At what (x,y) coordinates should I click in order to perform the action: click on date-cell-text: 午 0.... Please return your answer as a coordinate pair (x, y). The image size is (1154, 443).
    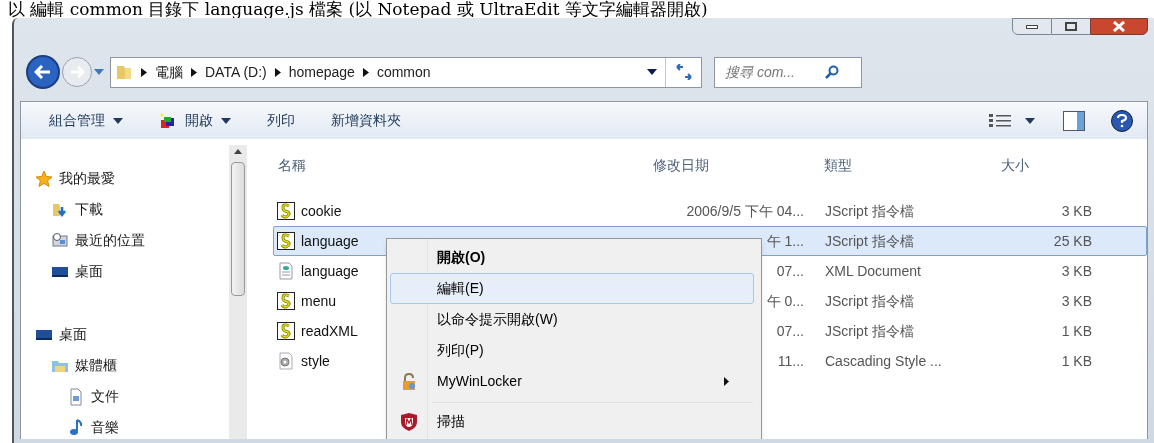
    Looking at the image, I should click on (785, 301).